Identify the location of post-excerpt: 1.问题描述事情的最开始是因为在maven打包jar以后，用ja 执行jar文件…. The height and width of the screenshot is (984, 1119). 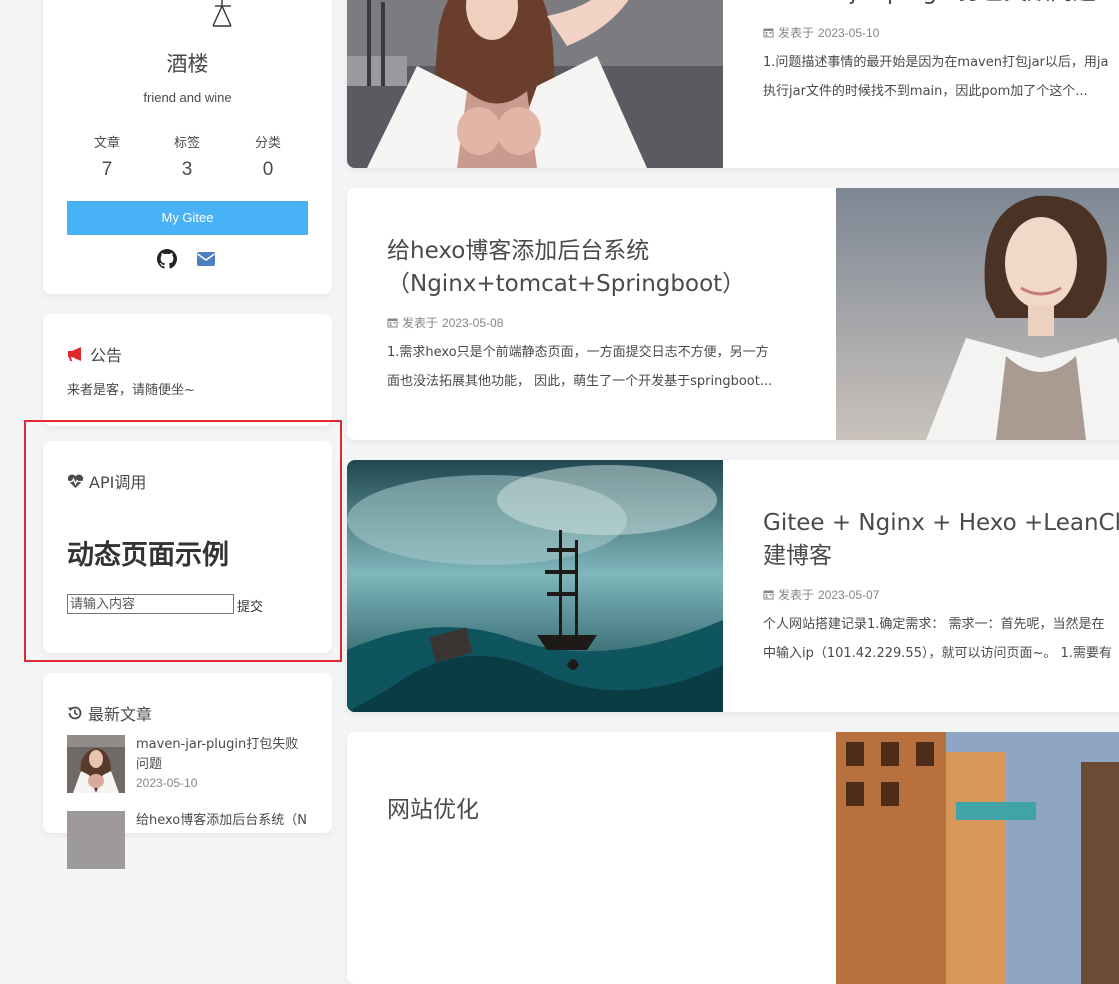
(935, 77).